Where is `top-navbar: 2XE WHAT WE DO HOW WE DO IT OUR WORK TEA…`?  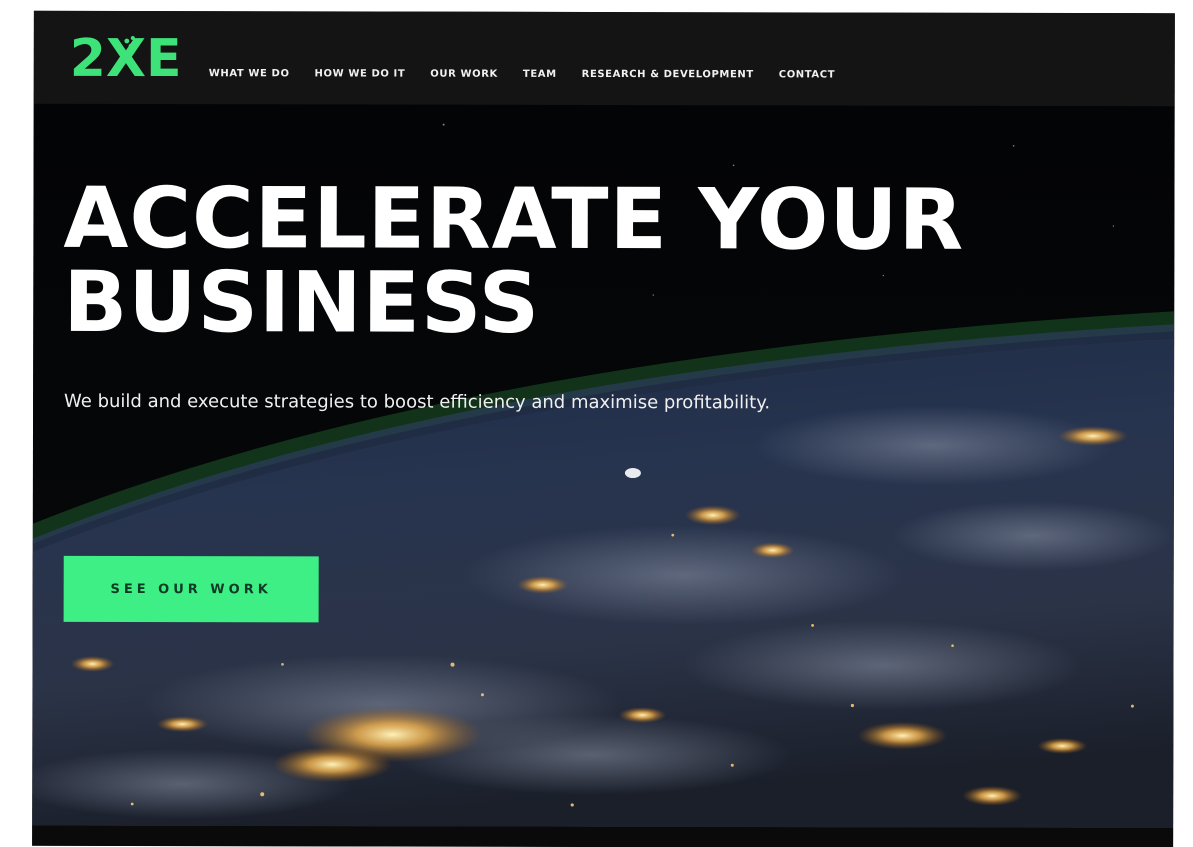 top-navbar: 2XE WHAT WE DO HOW WE DO IT OUR WORK TEA… is located at coordinates (604, 58).